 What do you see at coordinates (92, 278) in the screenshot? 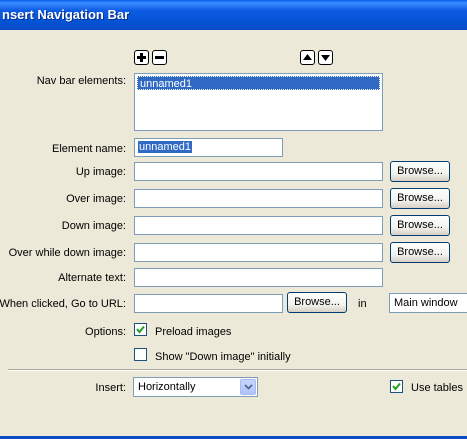
I see `alternate-text-label: Alternate text:` at bounding box center [92, 278].